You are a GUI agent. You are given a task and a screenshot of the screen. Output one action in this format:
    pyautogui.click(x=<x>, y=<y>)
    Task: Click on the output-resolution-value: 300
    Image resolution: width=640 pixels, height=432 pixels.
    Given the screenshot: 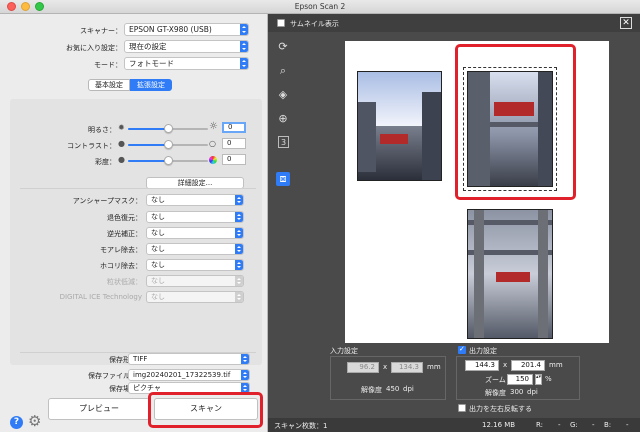 What is the action you would take?
    pyautogui.click(x=517, y=392)
    